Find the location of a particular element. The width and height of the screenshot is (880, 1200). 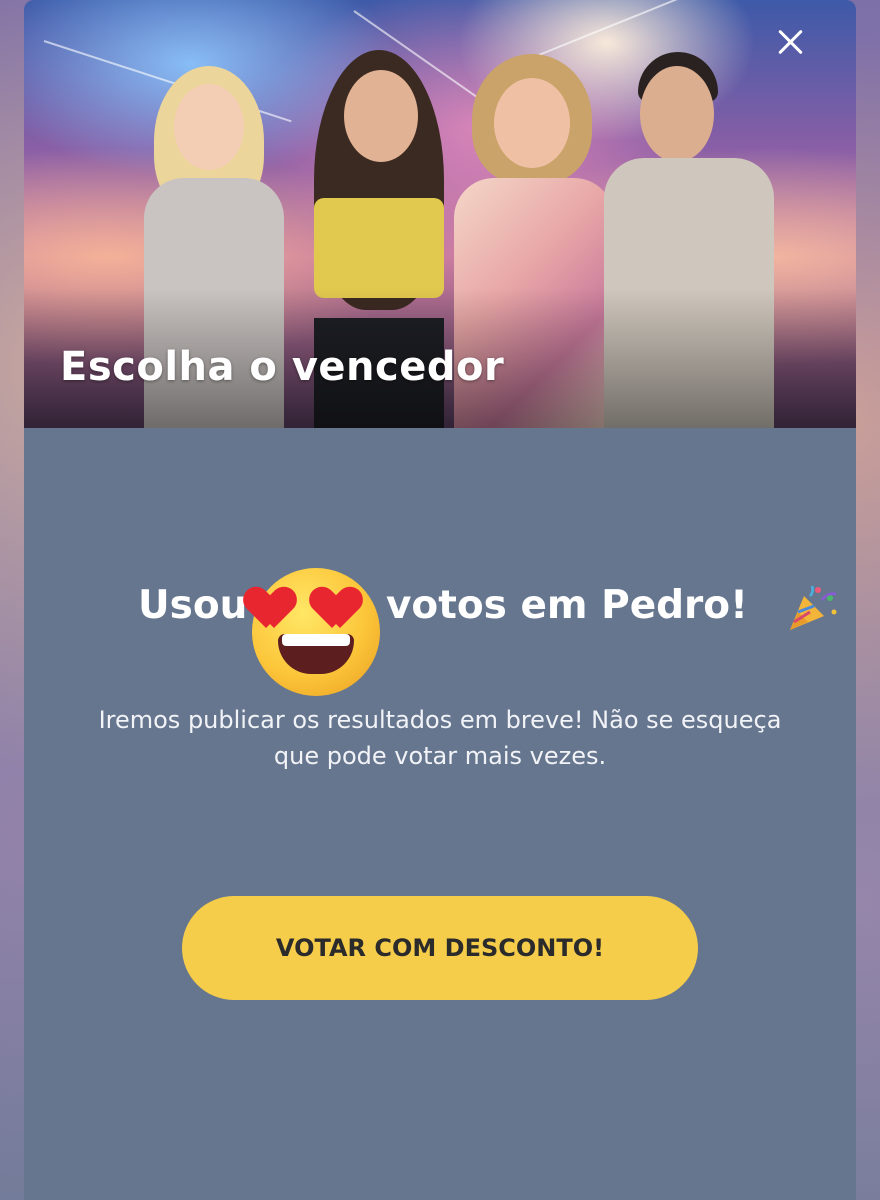

close-icon is located at coordinates (790, 42).